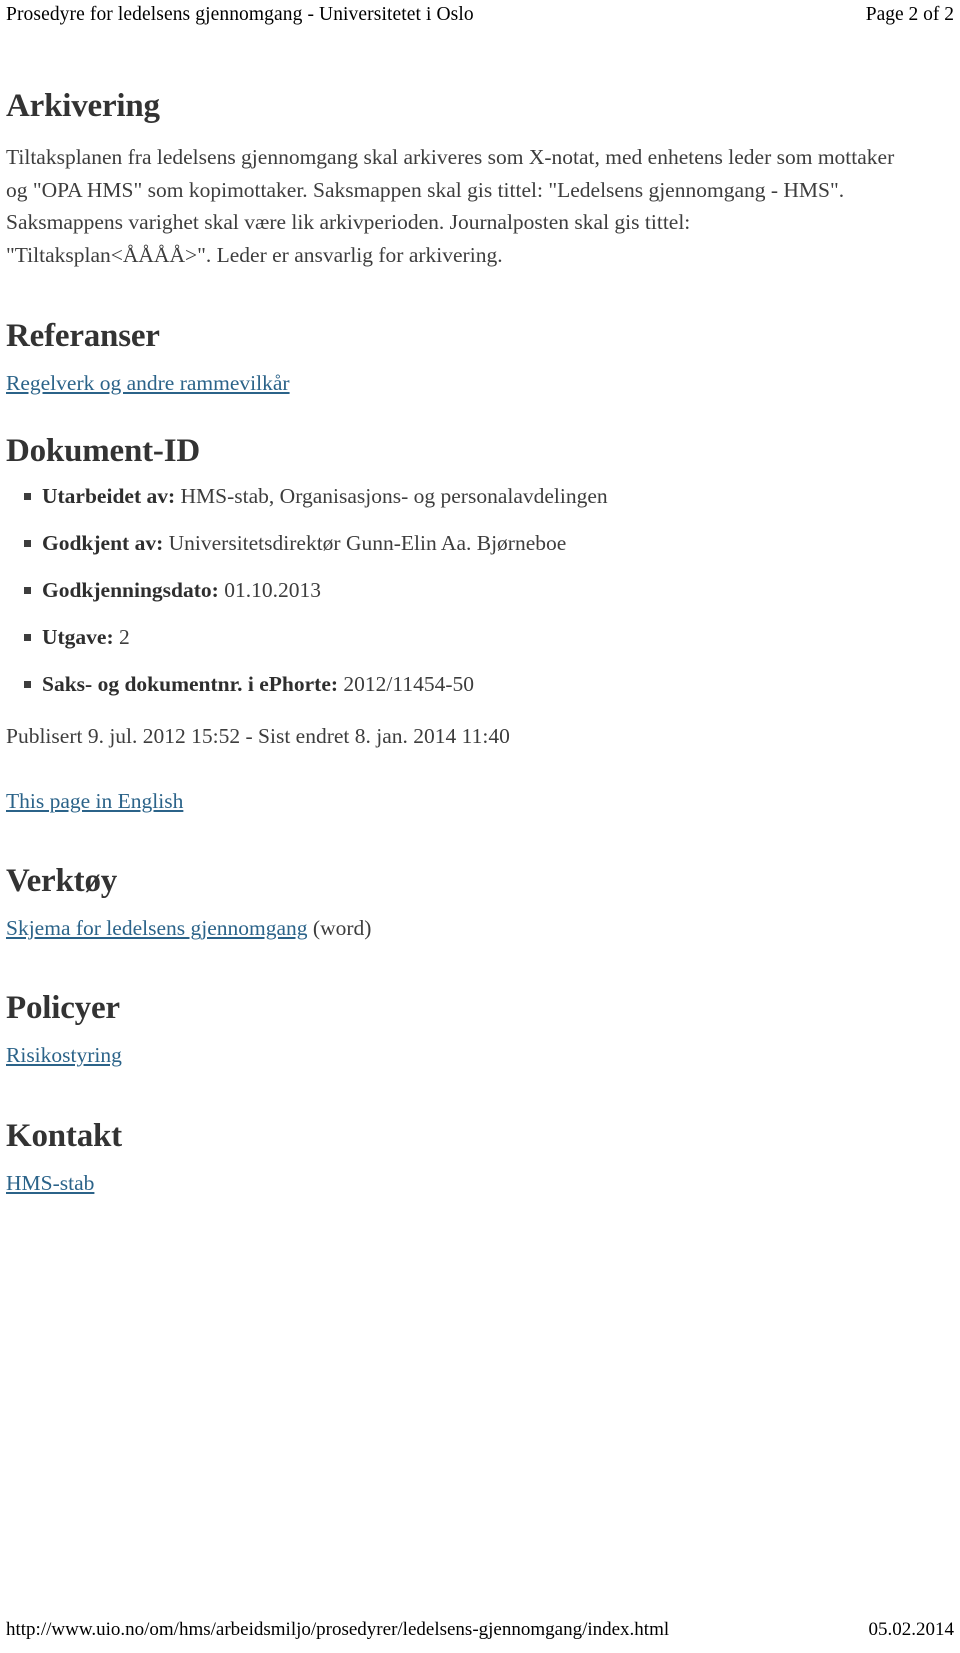  What do you see at coordinates (157, 928) in the screenshot?
I see `link-skjema-for-ledelsens-gjennomgang: Skjema for ledelsens gjennomgang` at bounding box center [157, 928].